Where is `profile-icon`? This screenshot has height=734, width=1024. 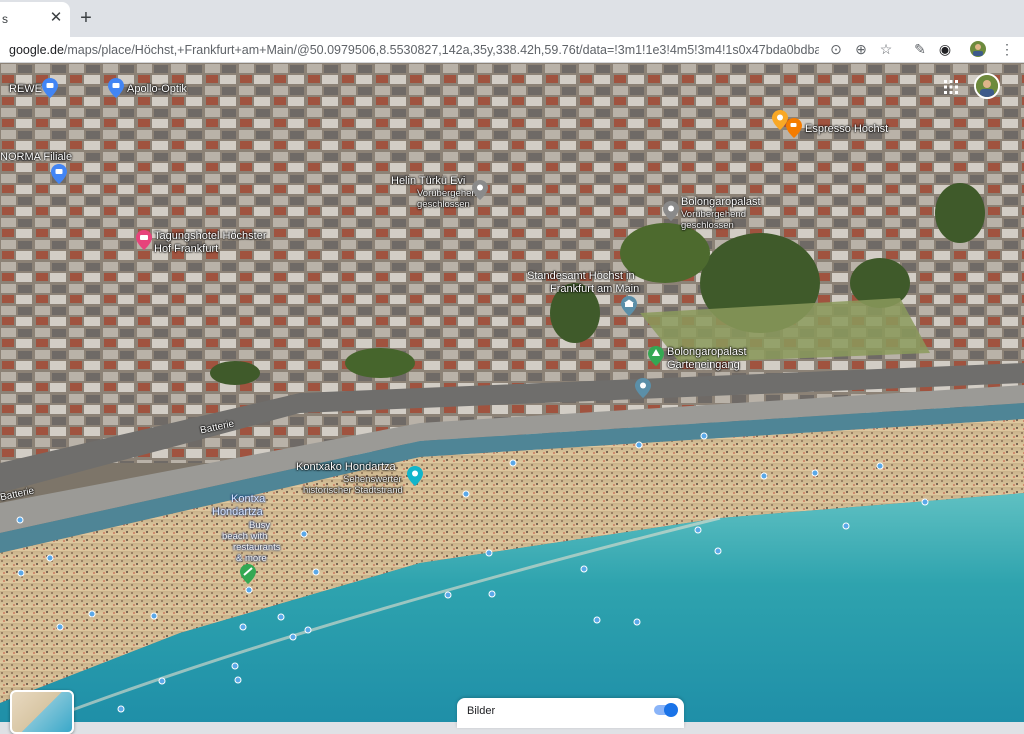 profile-icon is located at coordinates (978, 49).